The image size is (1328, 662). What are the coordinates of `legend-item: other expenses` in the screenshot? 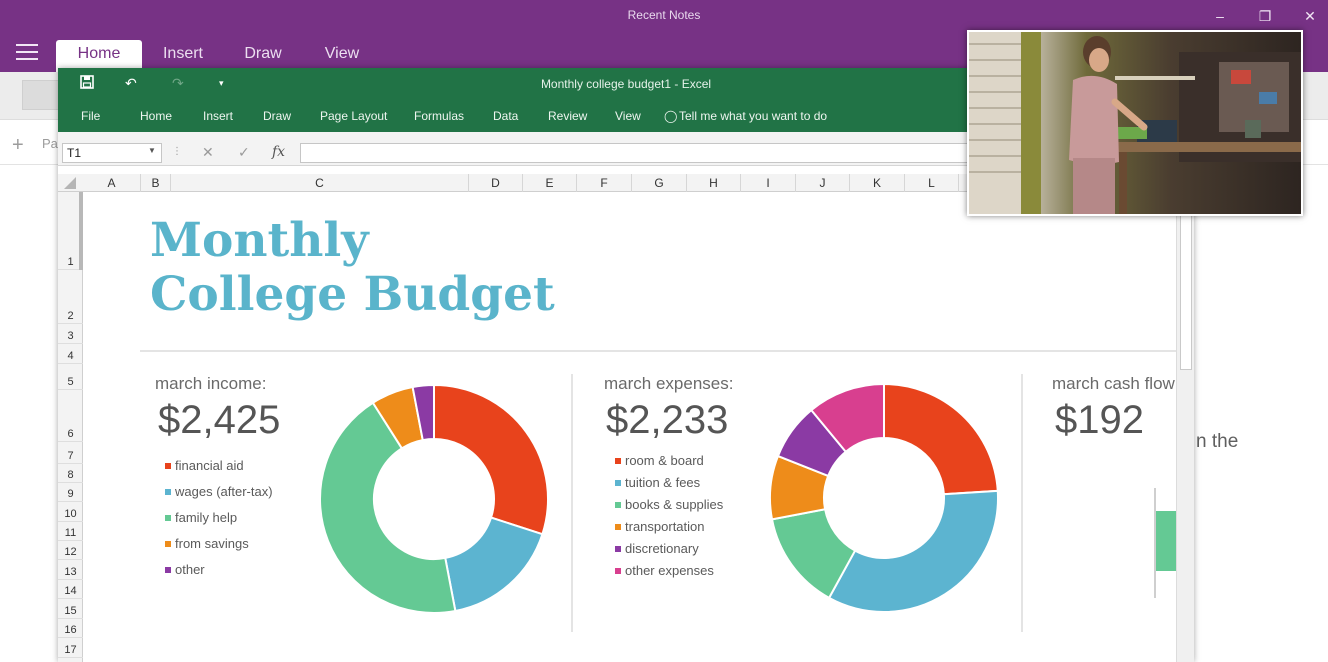 It's located at (669, 571).